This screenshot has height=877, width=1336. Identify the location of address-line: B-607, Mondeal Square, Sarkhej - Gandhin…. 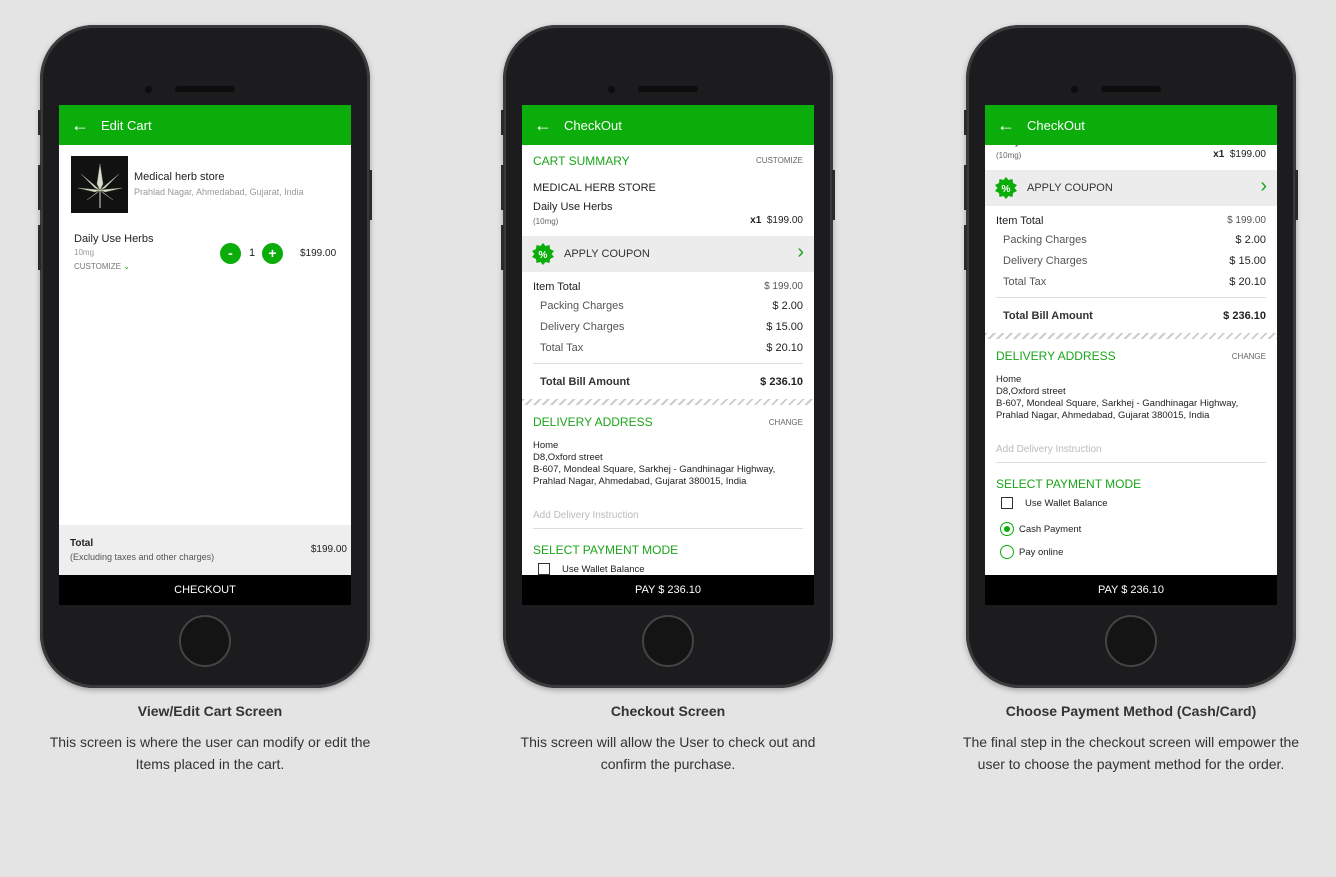
(1117, 403).